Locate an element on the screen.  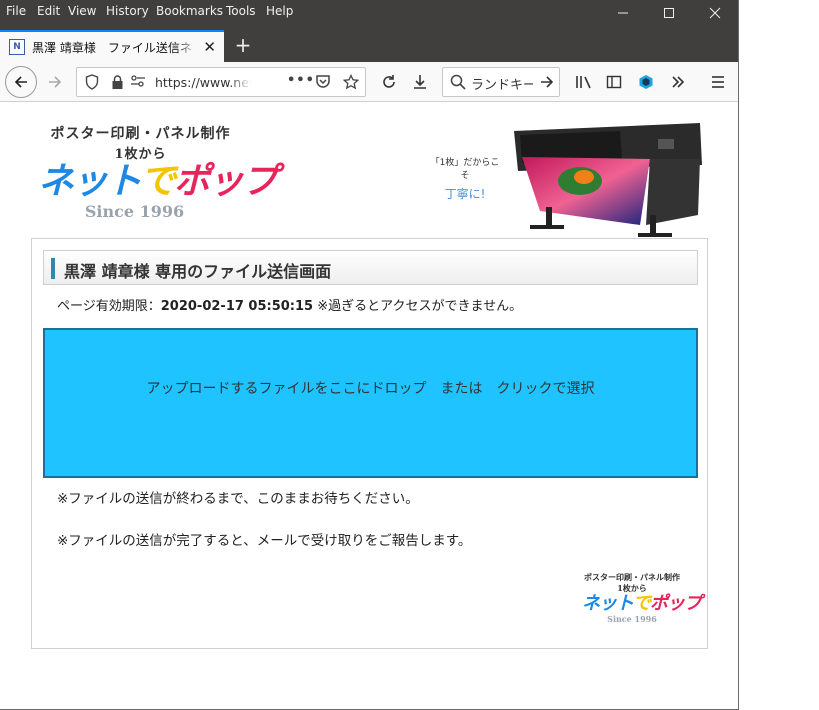
page-actions-icon: ••• is located at coordinates (301, 80).